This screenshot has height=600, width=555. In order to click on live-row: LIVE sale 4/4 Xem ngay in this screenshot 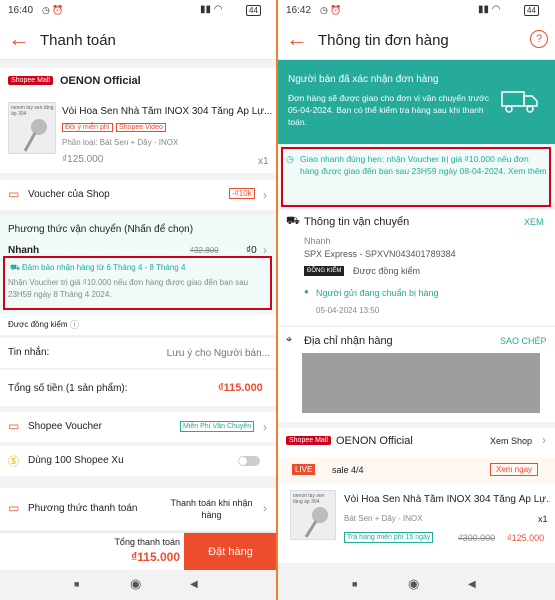, I will do `click(416, 471)`.